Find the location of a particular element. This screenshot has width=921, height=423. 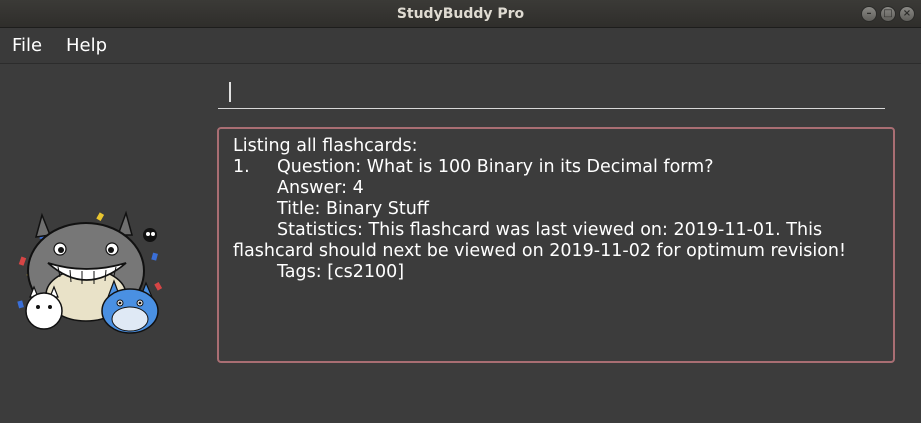

window-title: StudyBuddy Pro is located at coordinates (460, 14).